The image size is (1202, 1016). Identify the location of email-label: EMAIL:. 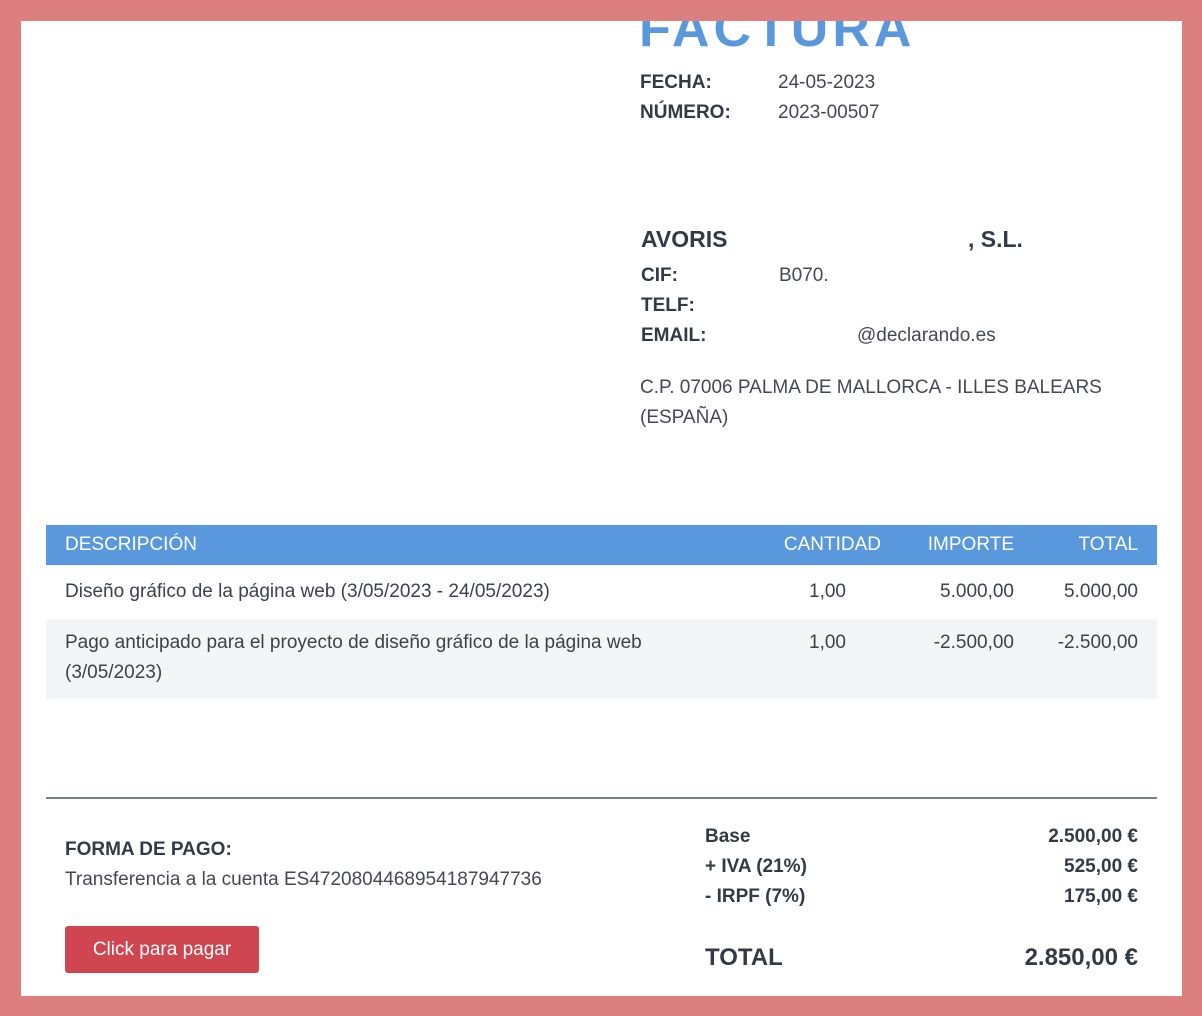
(674, 335).